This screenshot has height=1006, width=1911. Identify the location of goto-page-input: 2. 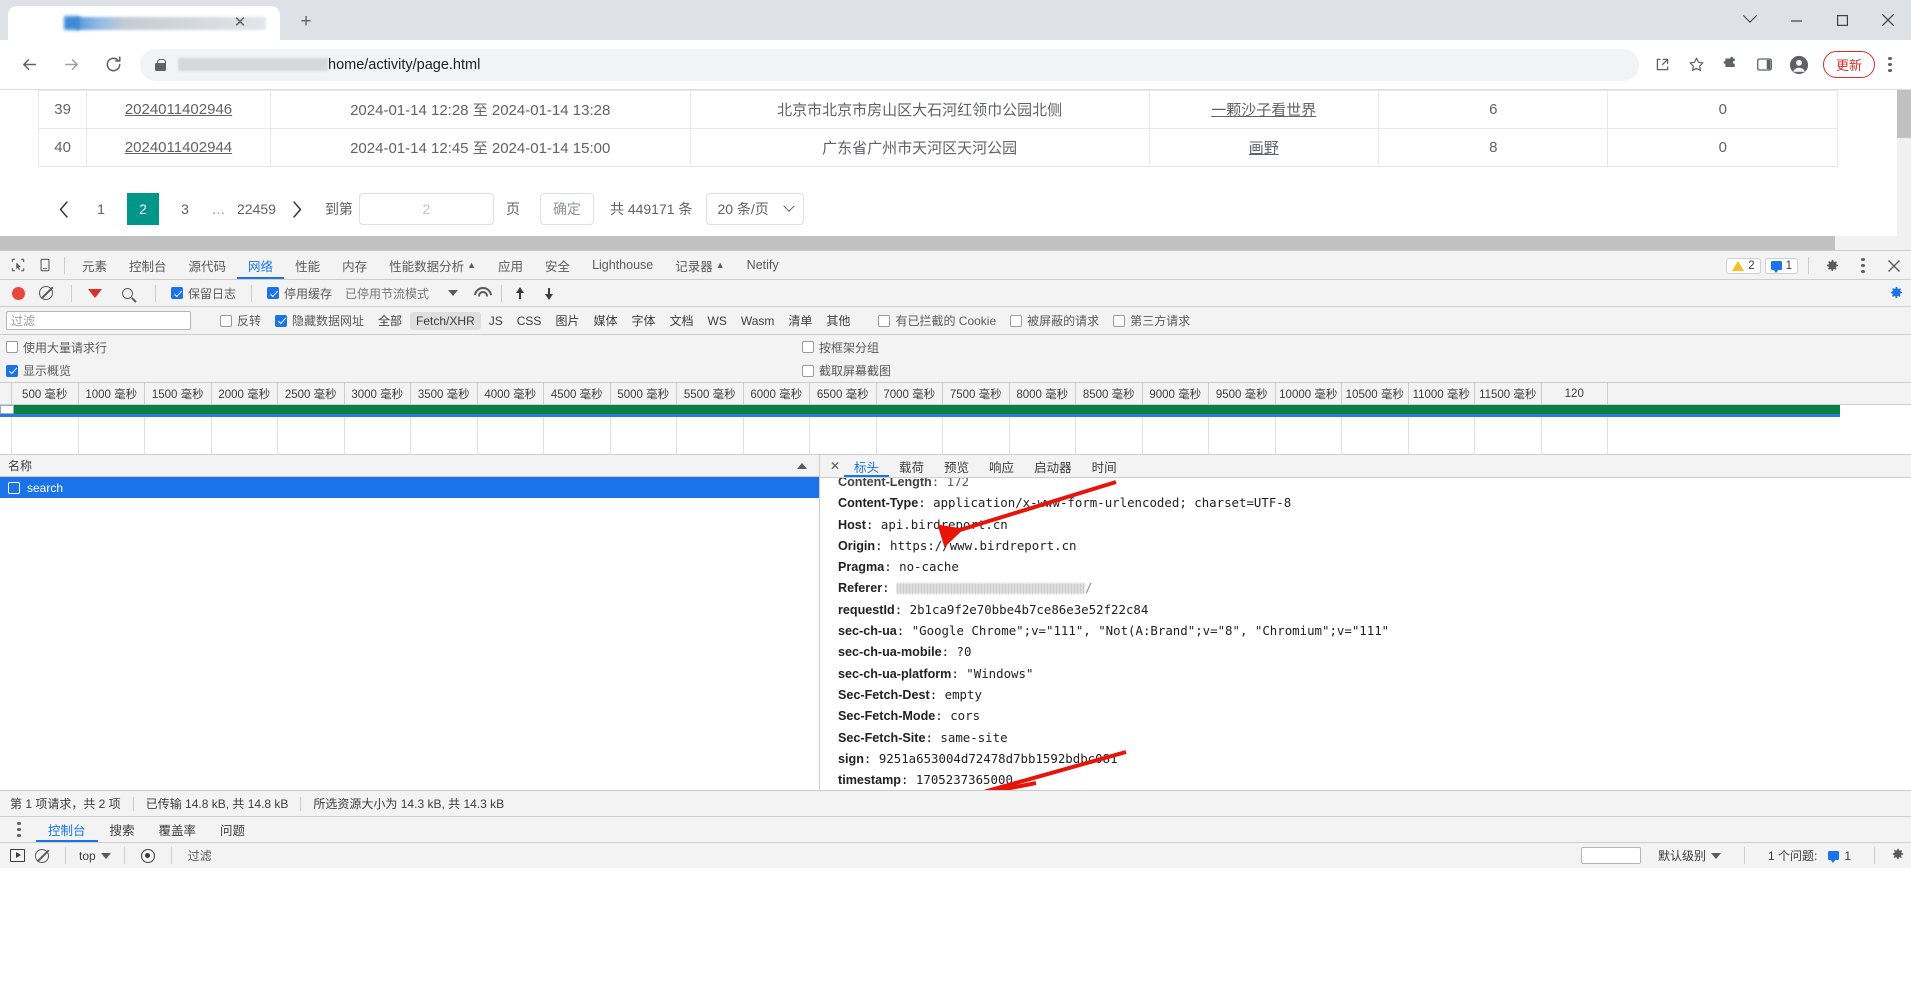
(426, 209).